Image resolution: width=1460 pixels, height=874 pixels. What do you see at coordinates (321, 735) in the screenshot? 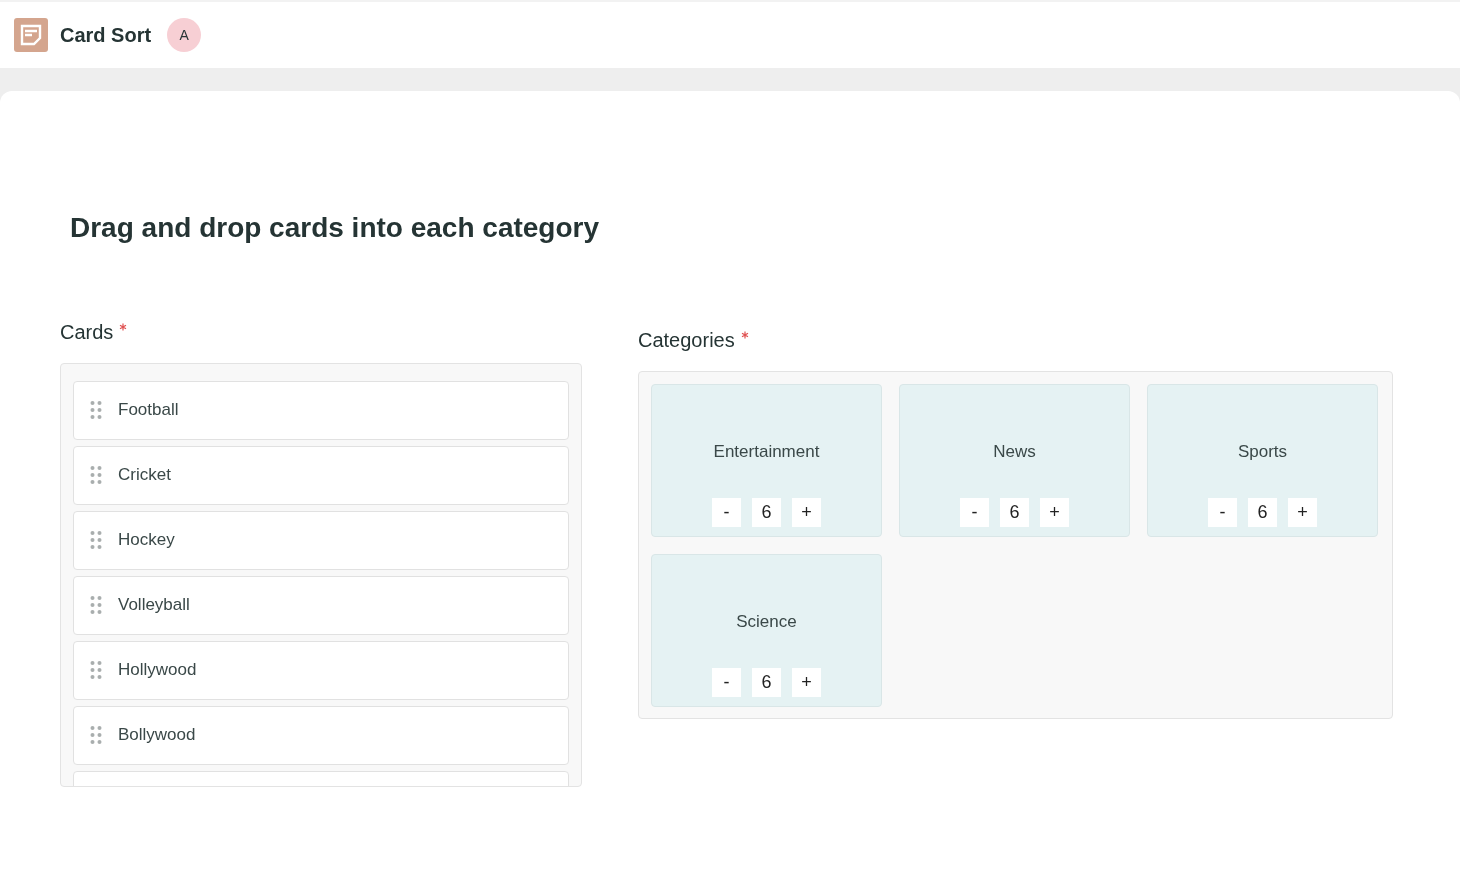
I see `card-item: Bollywood` at bounding box center [321, 735].